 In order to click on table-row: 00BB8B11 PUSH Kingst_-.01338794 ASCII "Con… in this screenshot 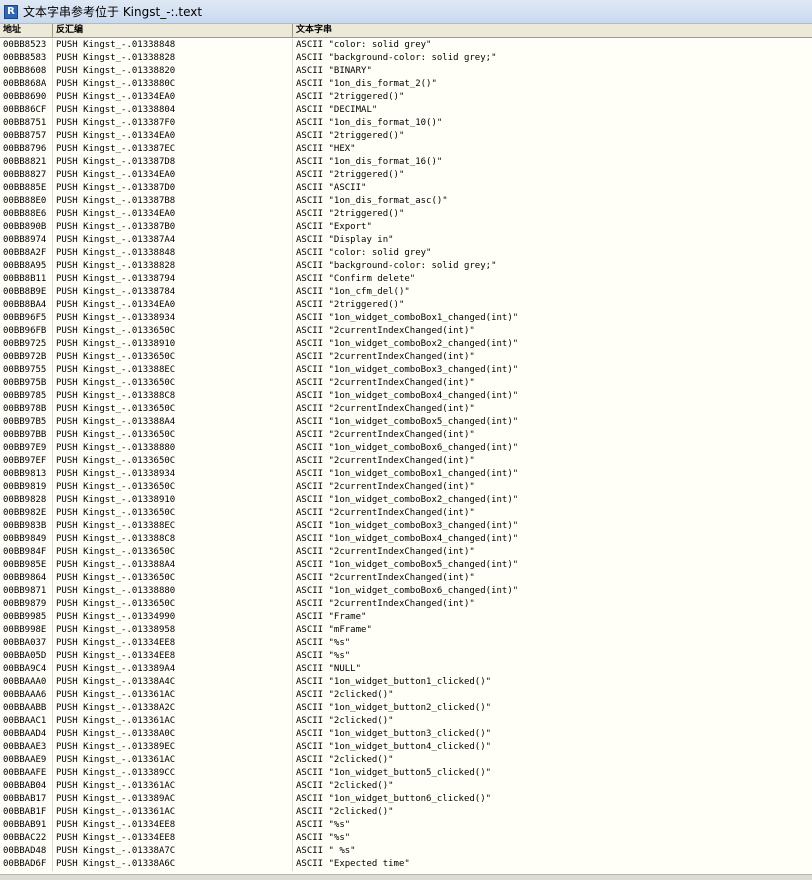, I will do `click(406, 279)`.